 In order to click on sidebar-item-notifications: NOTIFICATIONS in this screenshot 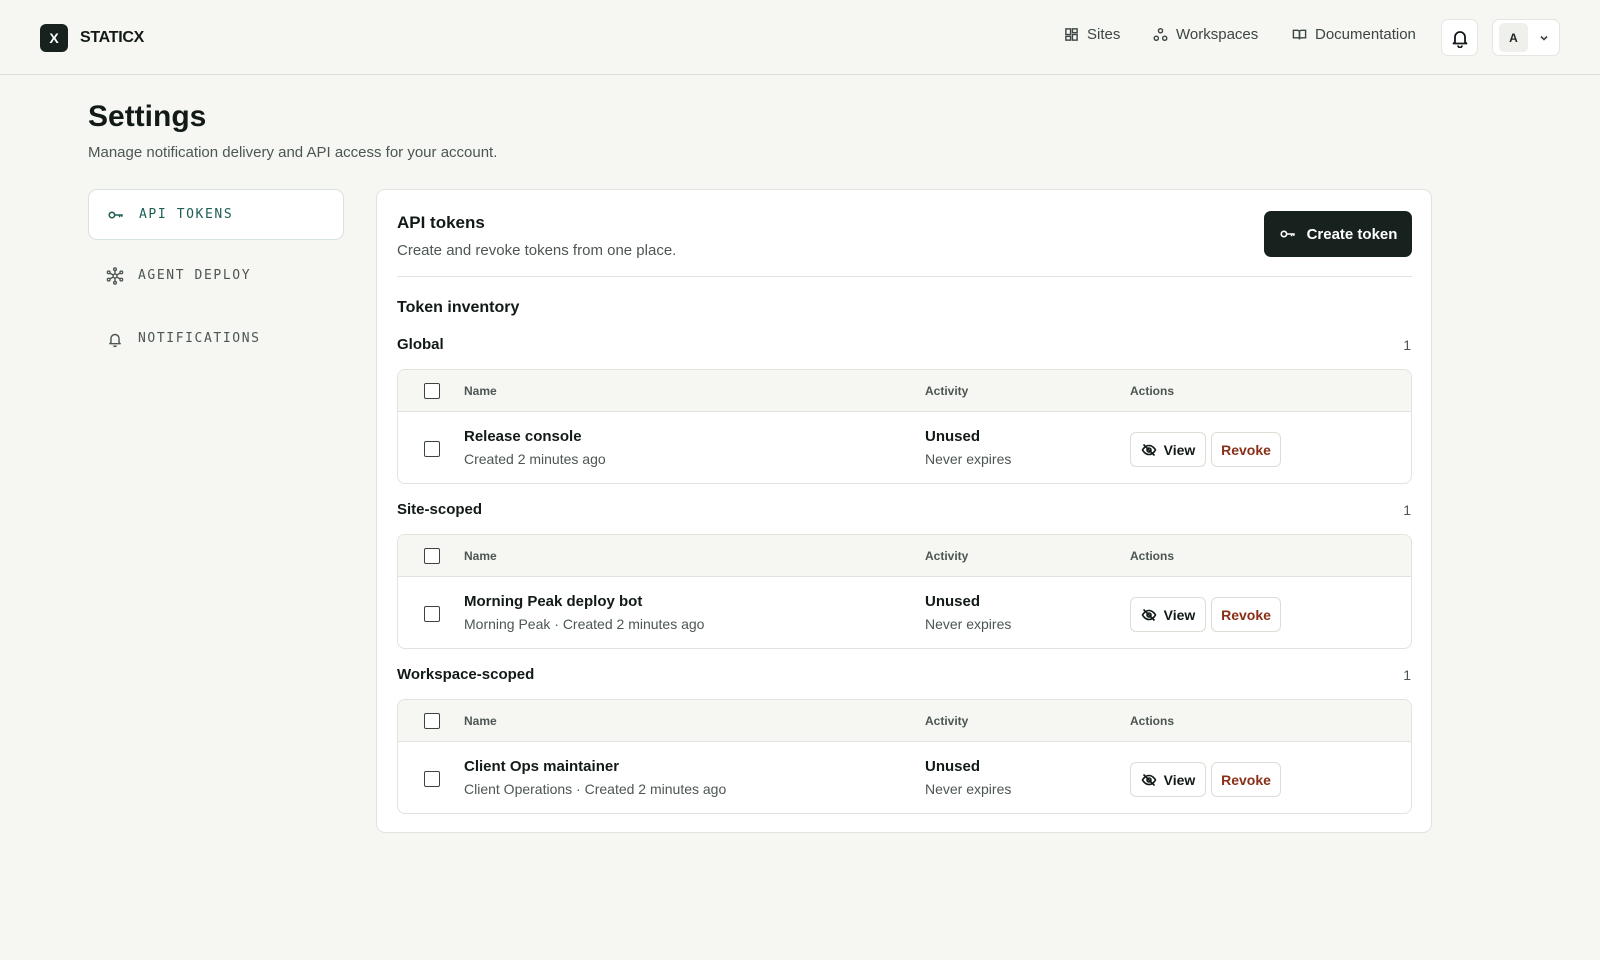, I will do `click(216, 338)`.